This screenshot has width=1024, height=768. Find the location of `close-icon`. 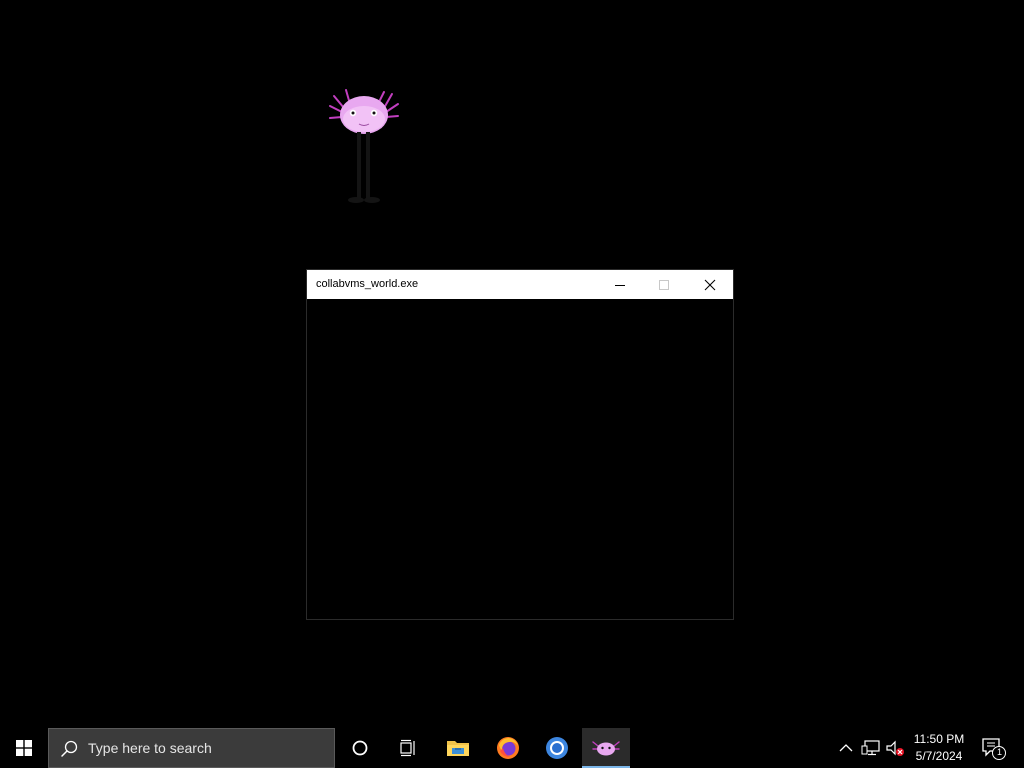

close-icon is located at coordinates (710, 284).